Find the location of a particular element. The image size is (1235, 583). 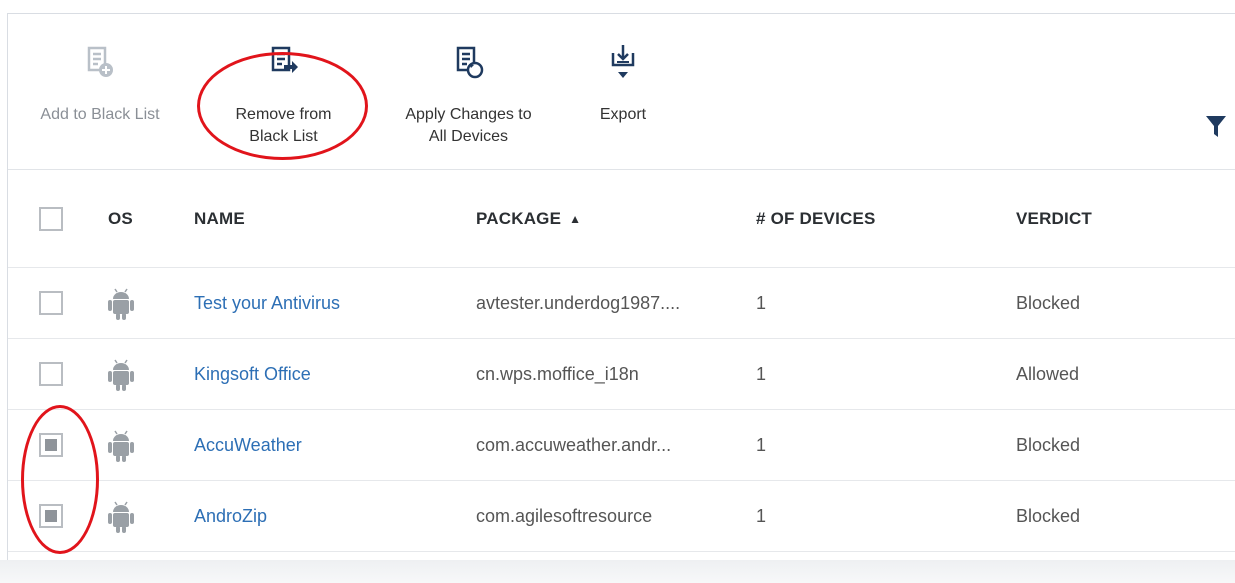

sort-ascending-icon: ▲ is located at coordinates (575, 218).